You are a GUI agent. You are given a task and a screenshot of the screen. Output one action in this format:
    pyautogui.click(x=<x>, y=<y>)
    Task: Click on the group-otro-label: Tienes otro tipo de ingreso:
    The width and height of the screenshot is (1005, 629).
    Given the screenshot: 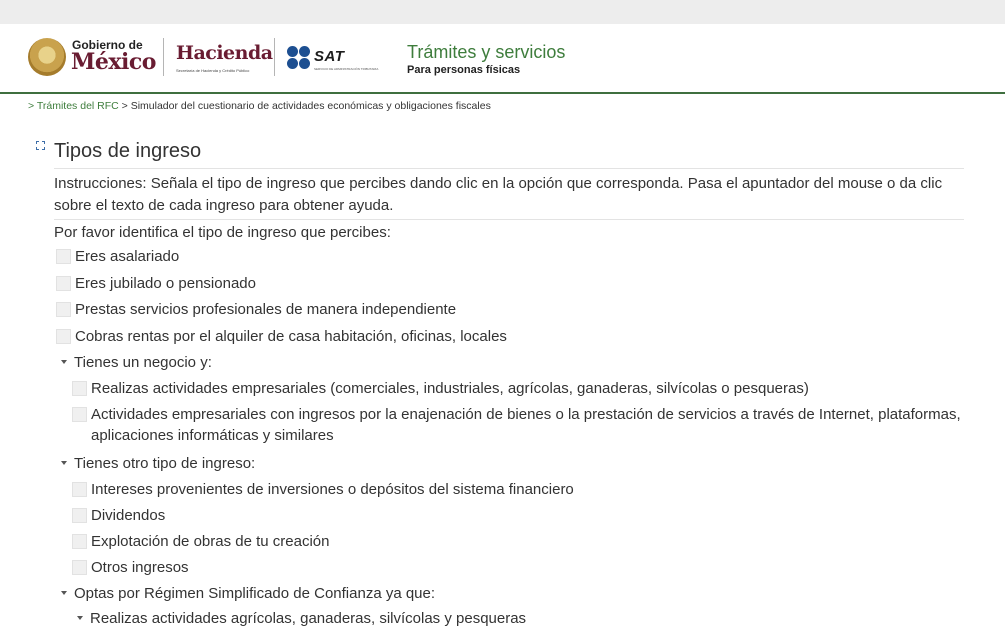 What is the action you would take?
    pyautogui.click(x=164, y=463)
    